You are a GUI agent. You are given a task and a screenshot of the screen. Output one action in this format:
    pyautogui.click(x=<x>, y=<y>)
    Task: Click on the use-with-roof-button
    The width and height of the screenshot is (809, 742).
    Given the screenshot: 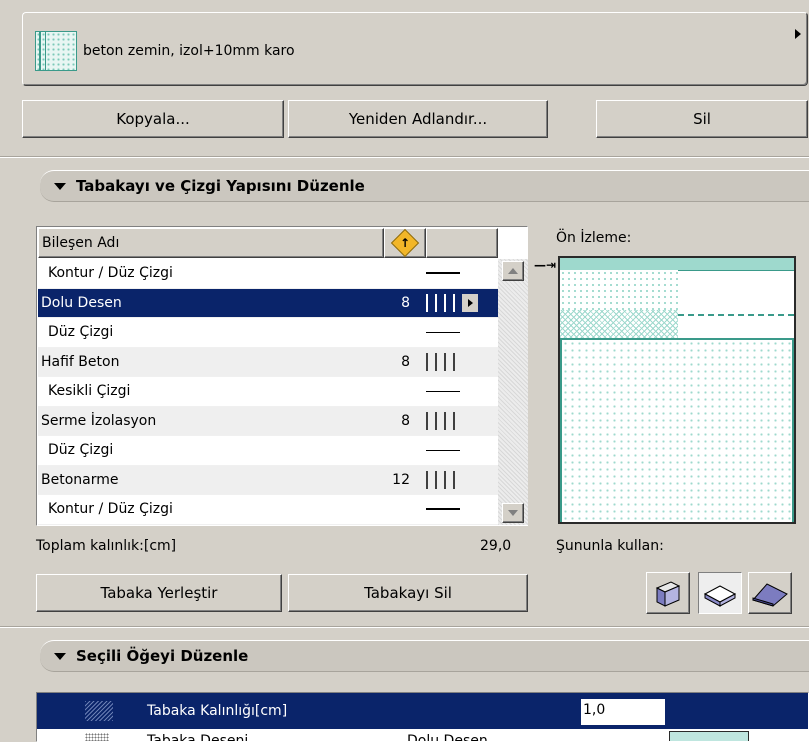 What is the action you would take?
    pyautogui.click(x=770, y=593)
    